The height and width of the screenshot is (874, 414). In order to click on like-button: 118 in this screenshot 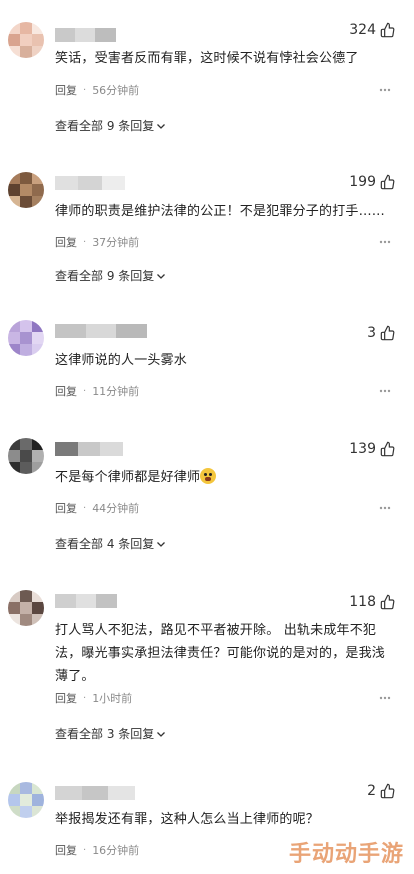, I will do `click(372, 602)`.